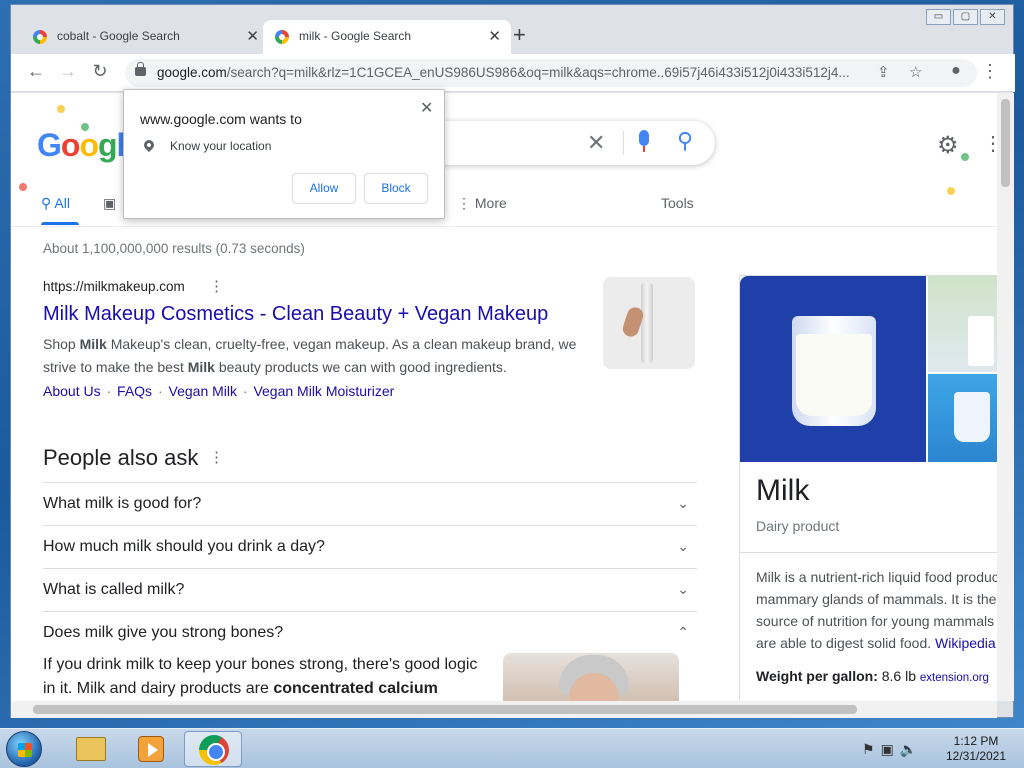 The width and height of the screenshot is (1024, 768). What do you see at coordinates (109, 203) in the screenshot?
I see `tab-images-icon: ▣` at bounding box center [109, 203].